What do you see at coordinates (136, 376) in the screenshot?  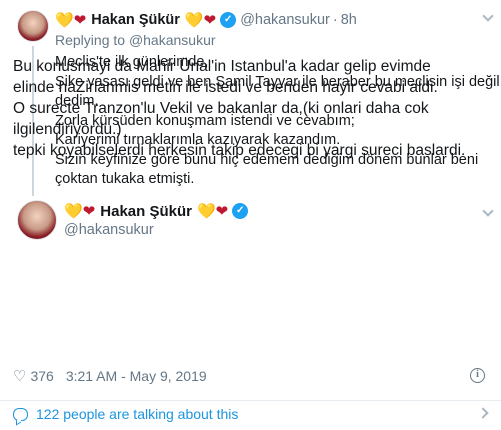 I see `tweet-timestamp: 3:21 AM - May 9, 2019` at bounding box center [136, 376].